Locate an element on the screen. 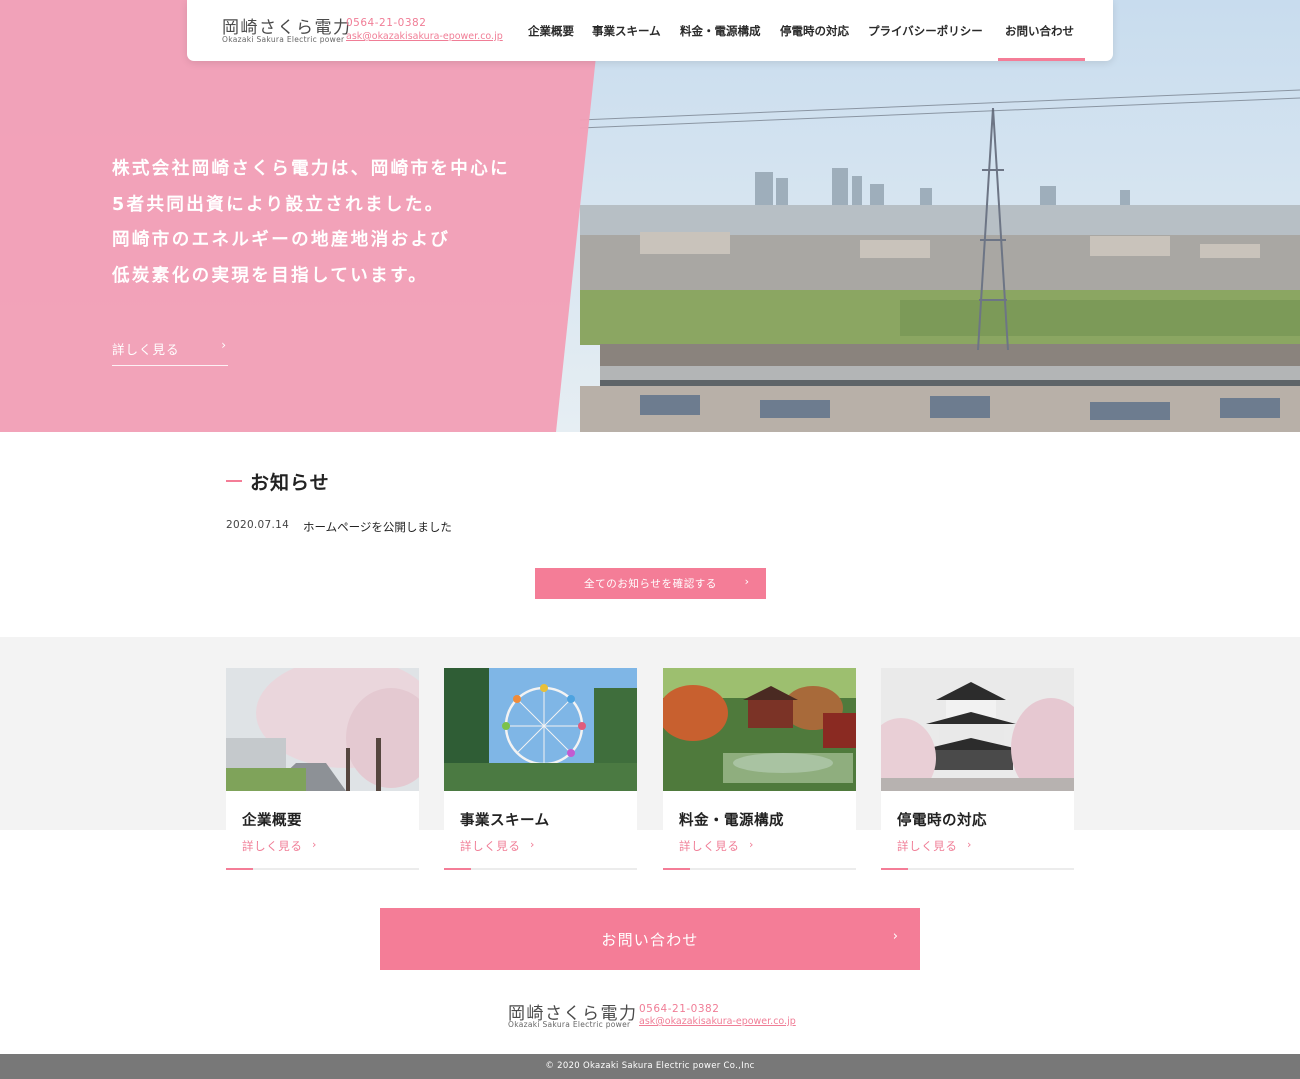  hero-line: 岡崎市のエネルギーの地産地消および is located at coordinates (281, 240).